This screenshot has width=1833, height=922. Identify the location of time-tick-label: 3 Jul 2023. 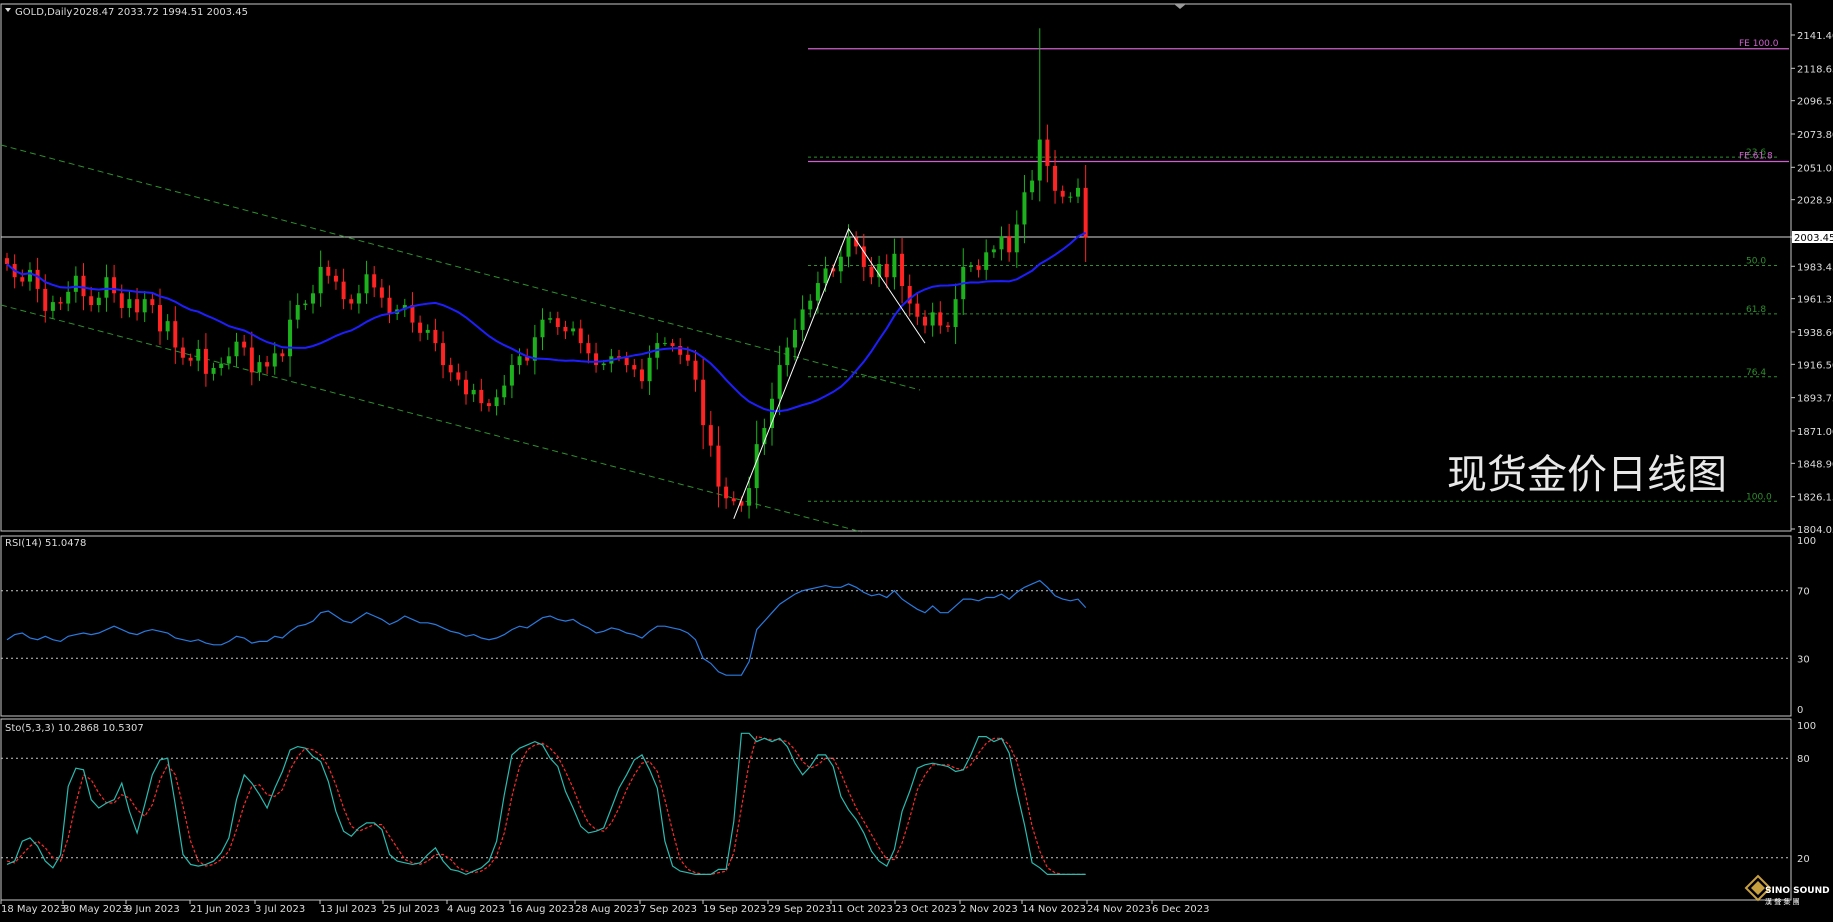
(280, 909).